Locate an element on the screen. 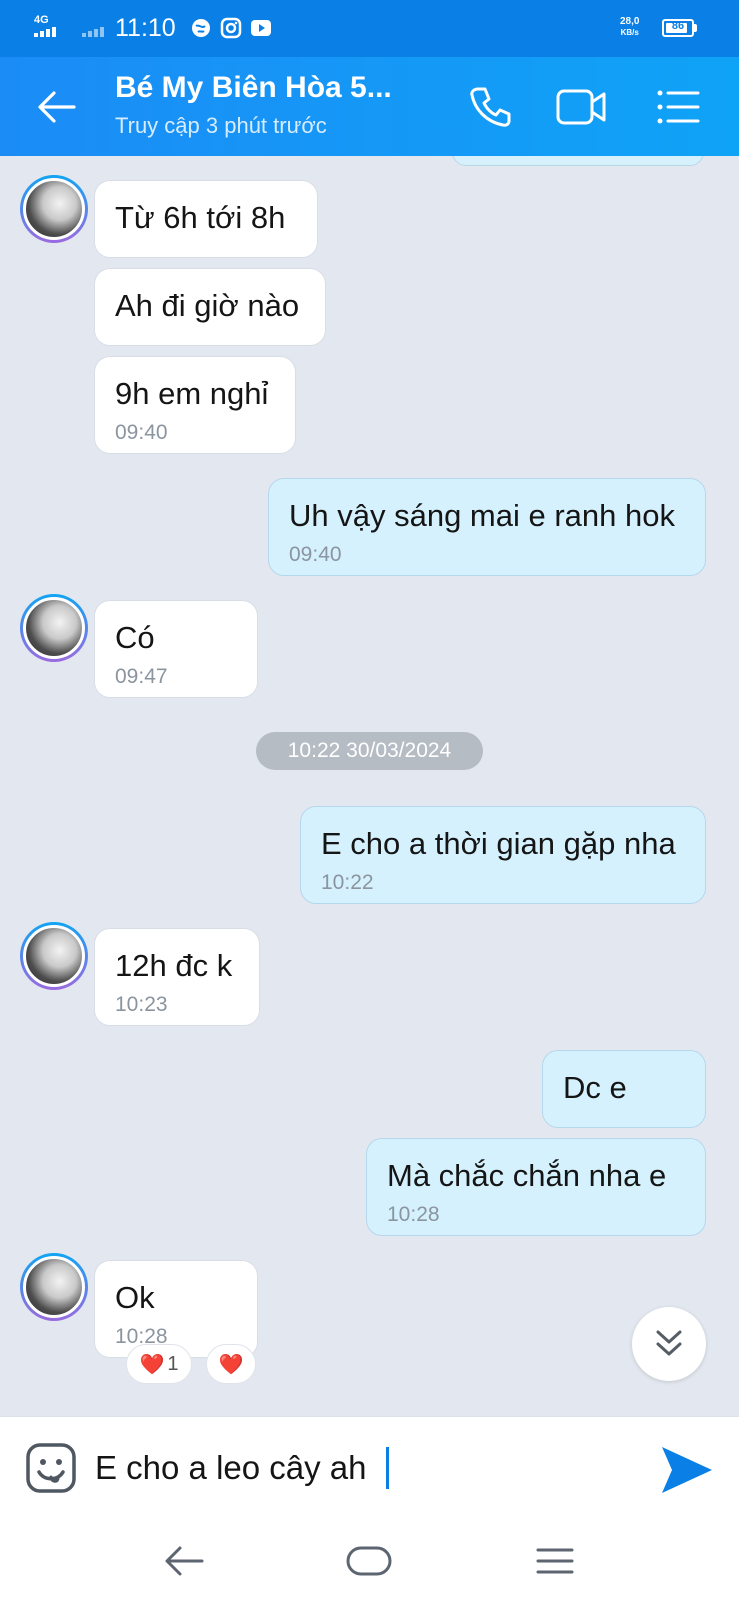 Image resolution: width=739 pixels, height=1600 pixels. message-incoming: 12h đc k 10:23 is located at coordinates (177, 977).